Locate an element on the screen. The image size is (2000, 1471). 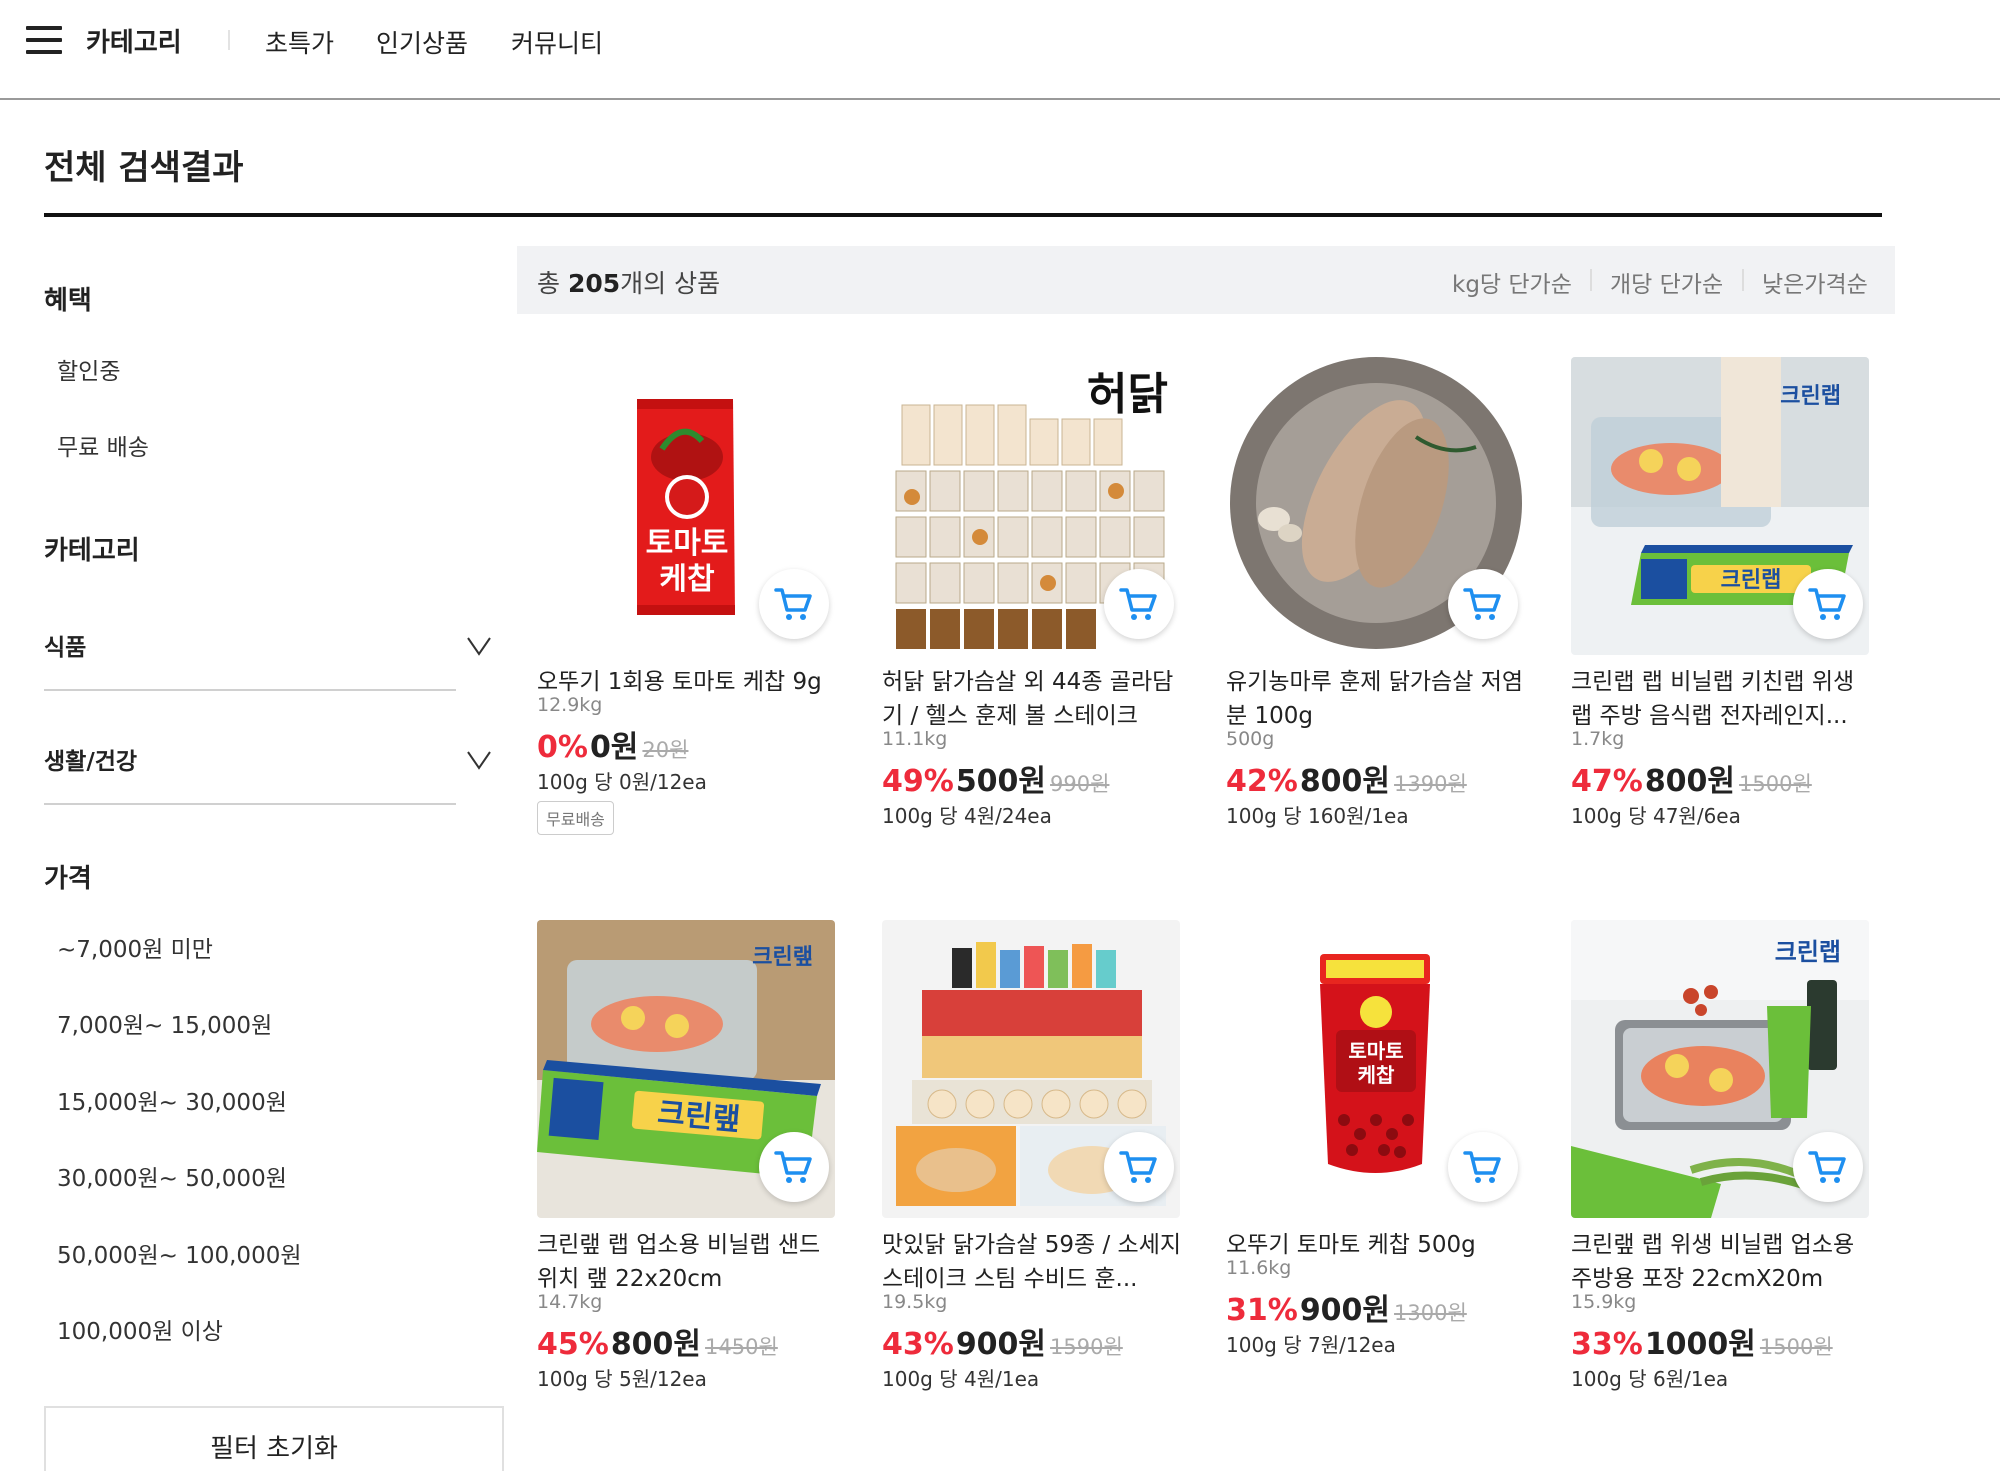
discount-rate: 42% is located at coordinates (1262, 781).